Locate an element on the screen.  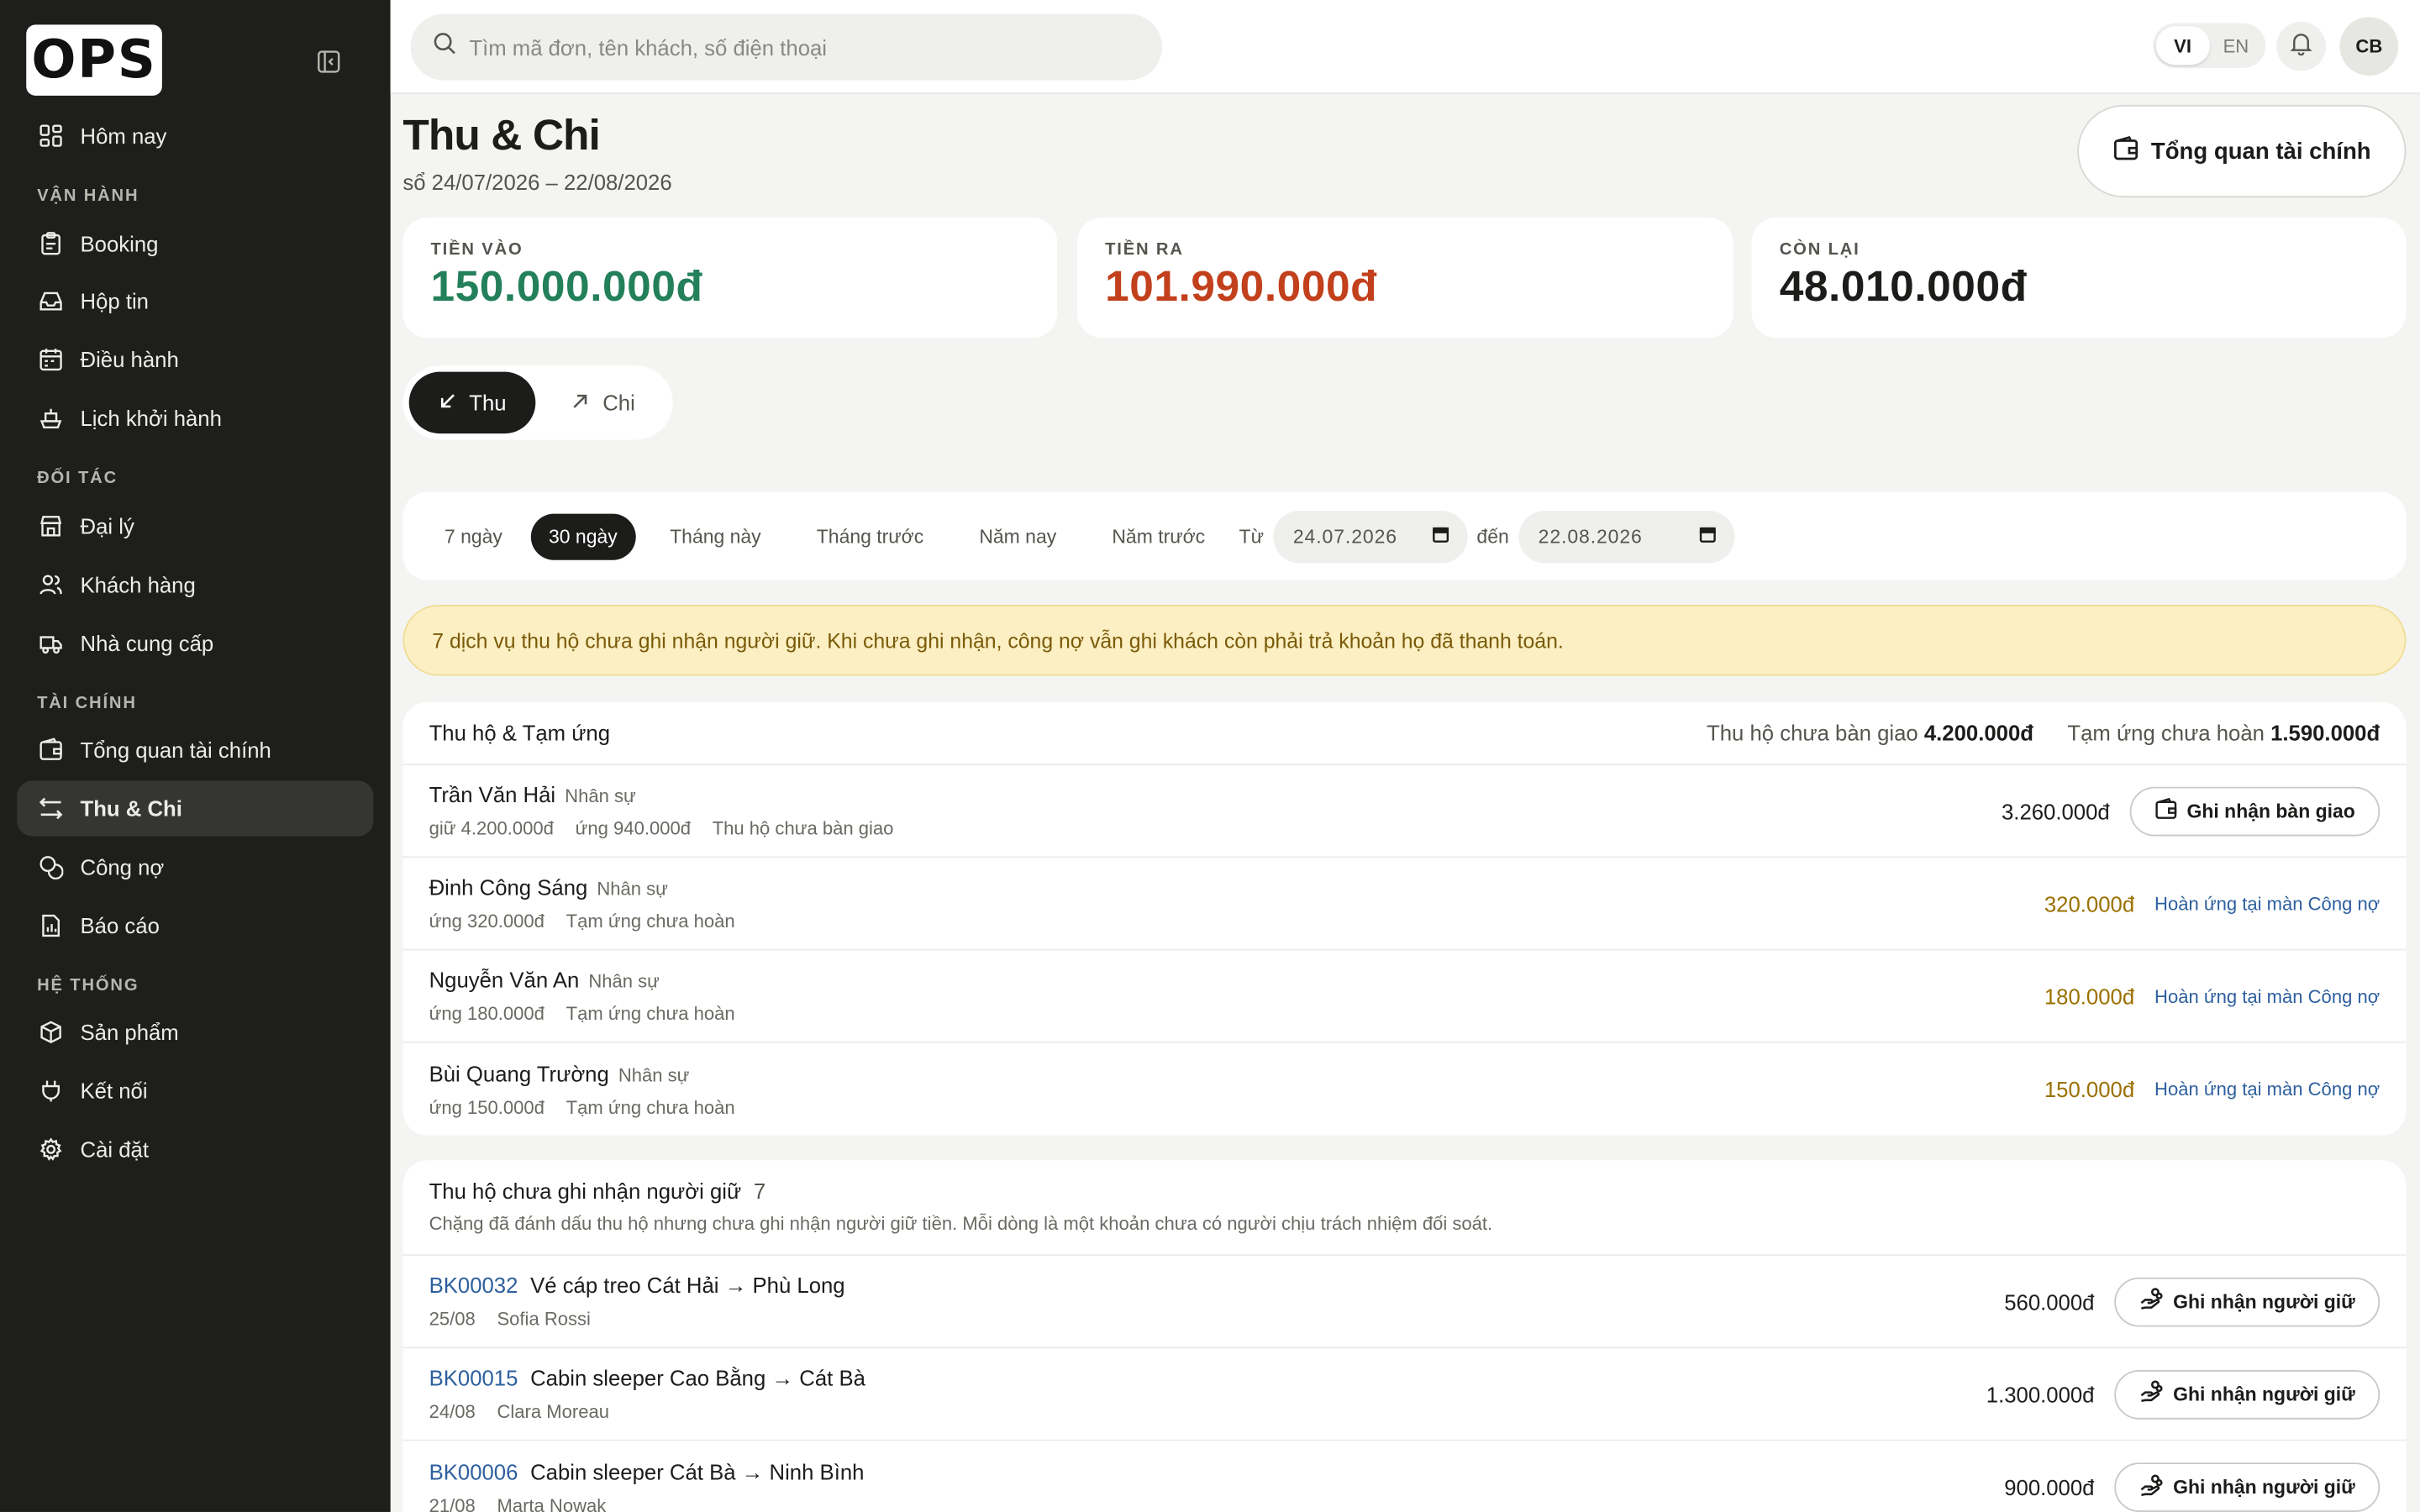
person-name: Đinh Công Sáng is located at coordinates (509, 887).